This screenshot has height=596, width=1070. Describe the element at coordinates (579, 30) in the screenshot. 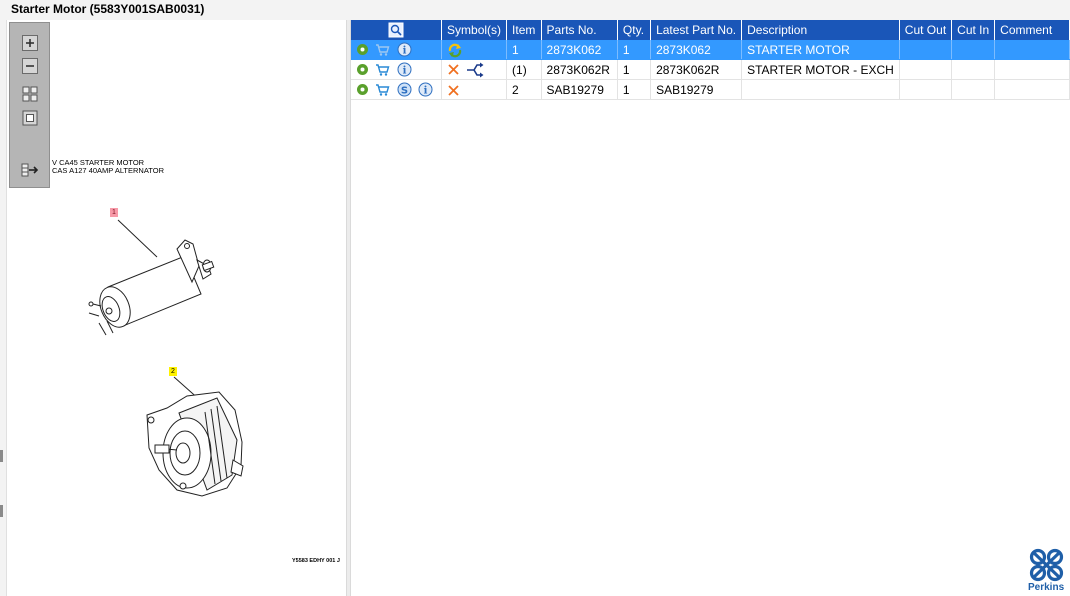

I see `column-header-parts-no: Parts No.` at that location.